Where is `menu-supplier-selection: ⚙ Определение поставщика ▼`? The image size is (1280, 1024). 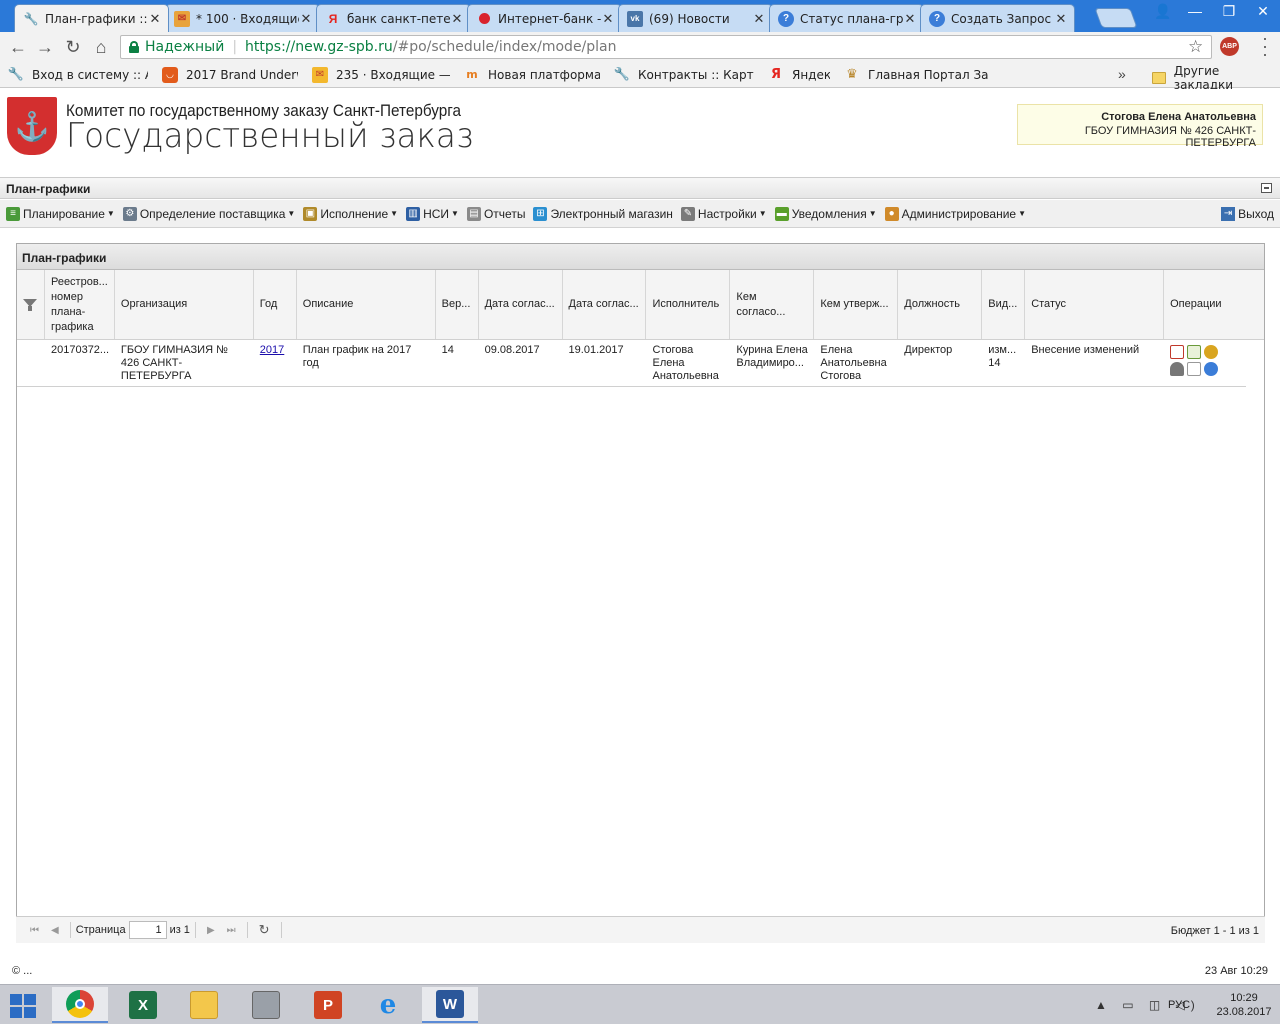 menu-supplier-selection: ⚙ Определение поставщика ▼ is located at coordinates (208, 213).